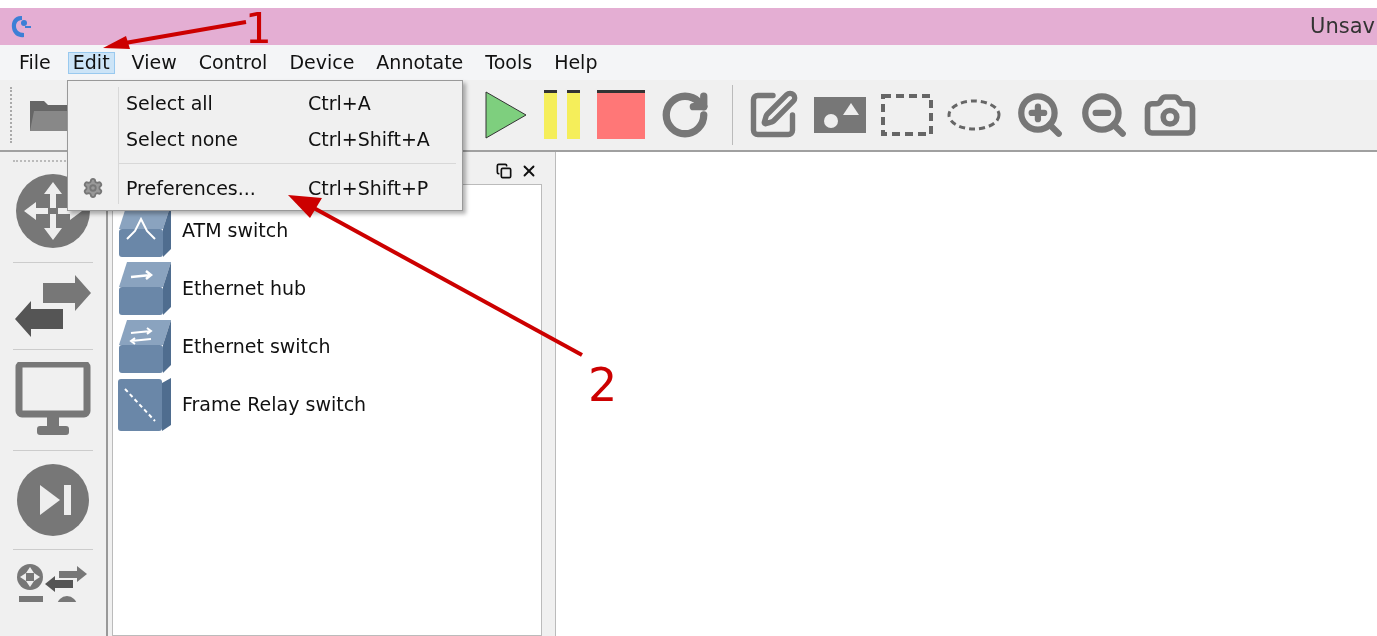  Describe the element at coordinates (562, 115) in the screenshot. I see `pause-icon` at that location.